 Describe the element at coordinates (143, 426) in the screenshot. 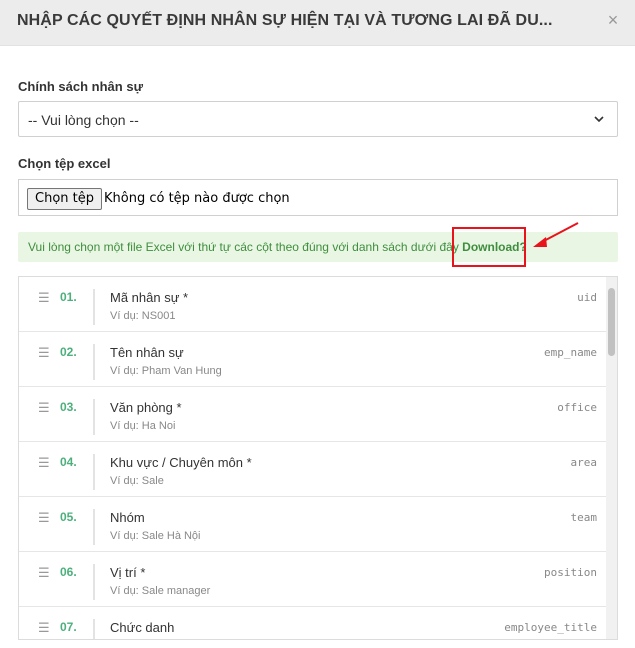

I see `column-example: Ví dụ: Ha Noi` at that location.